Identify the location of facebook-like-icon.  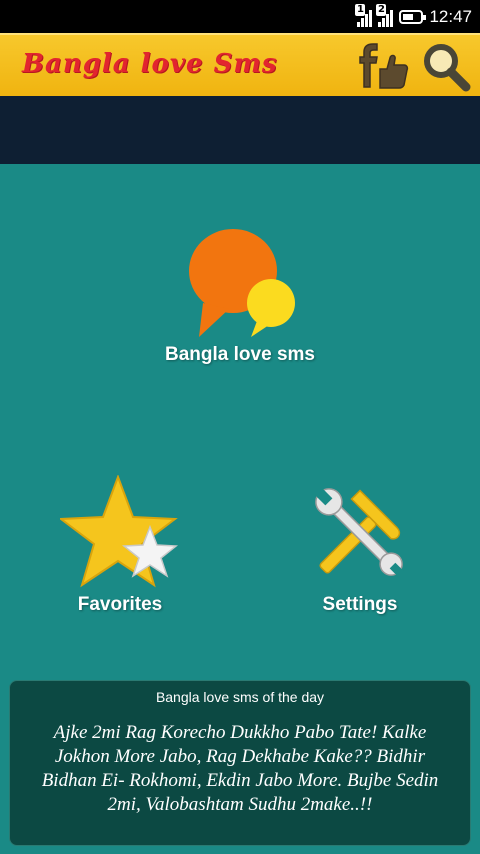
(384, 66).